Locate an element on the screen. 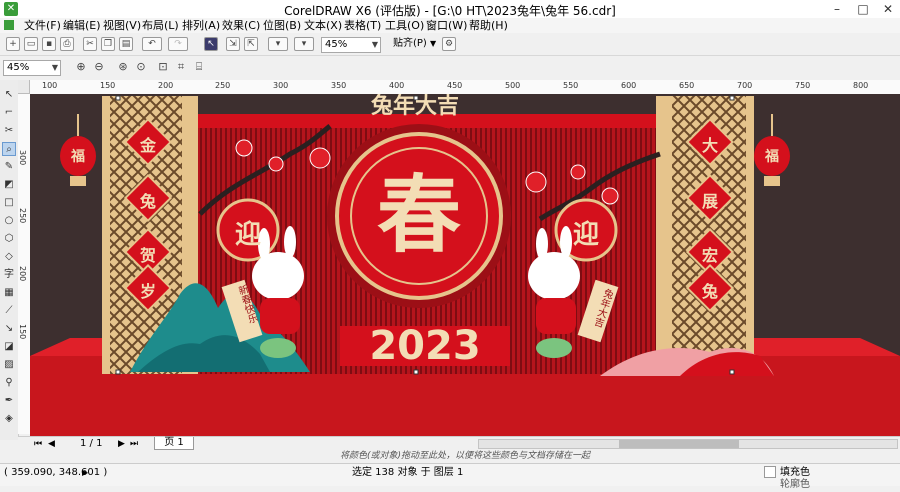 This screenshot has width=900, height=492. menu-edit: 编辑(E) is located at coordinates (82, 25).